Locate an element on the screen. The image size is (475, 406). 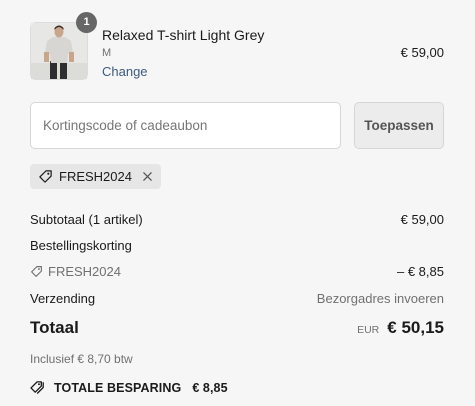
discount-code-row: FRESH2024 – € 8,85 is located at coordinates (237, 271).